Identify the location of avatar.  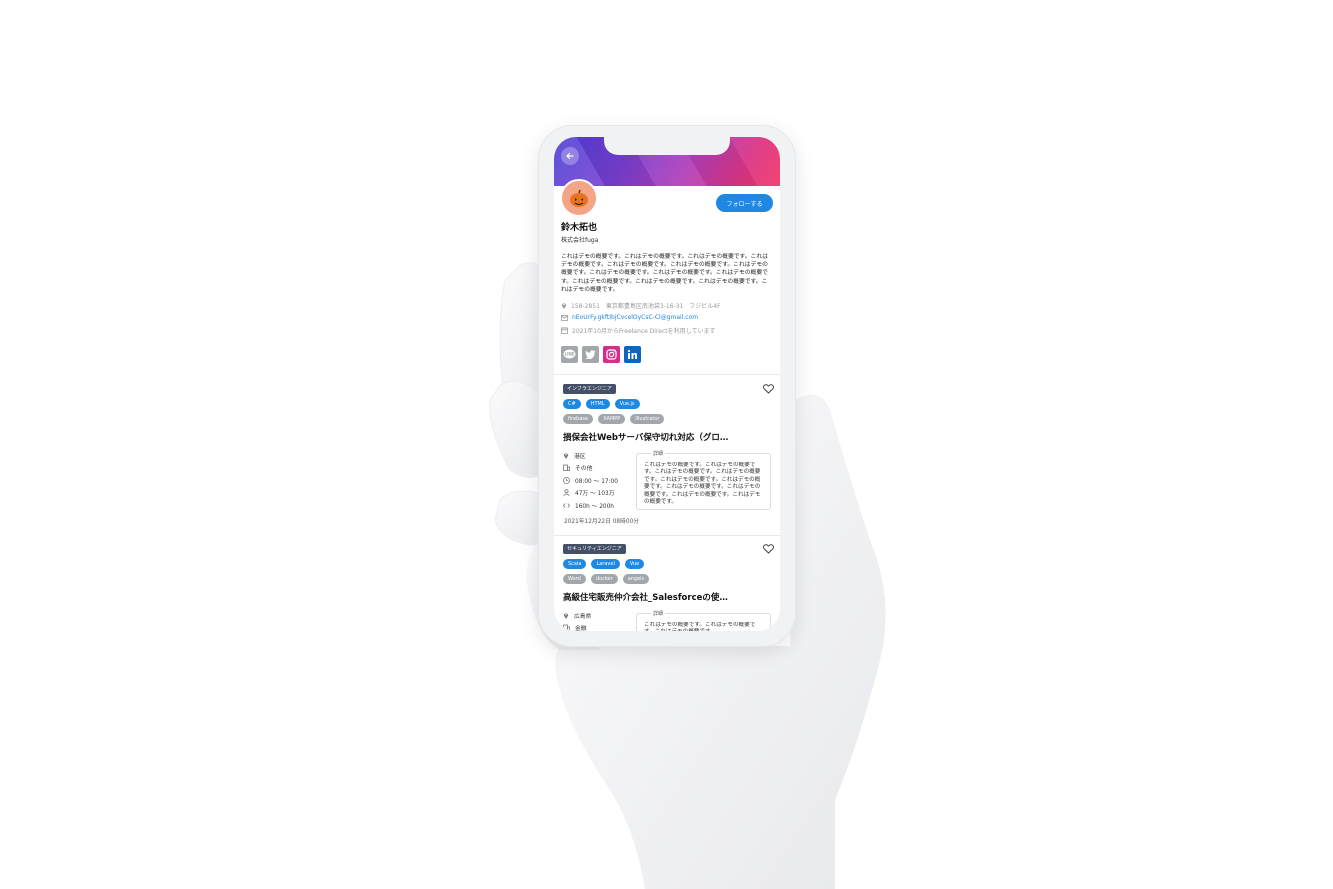
(579, 198).